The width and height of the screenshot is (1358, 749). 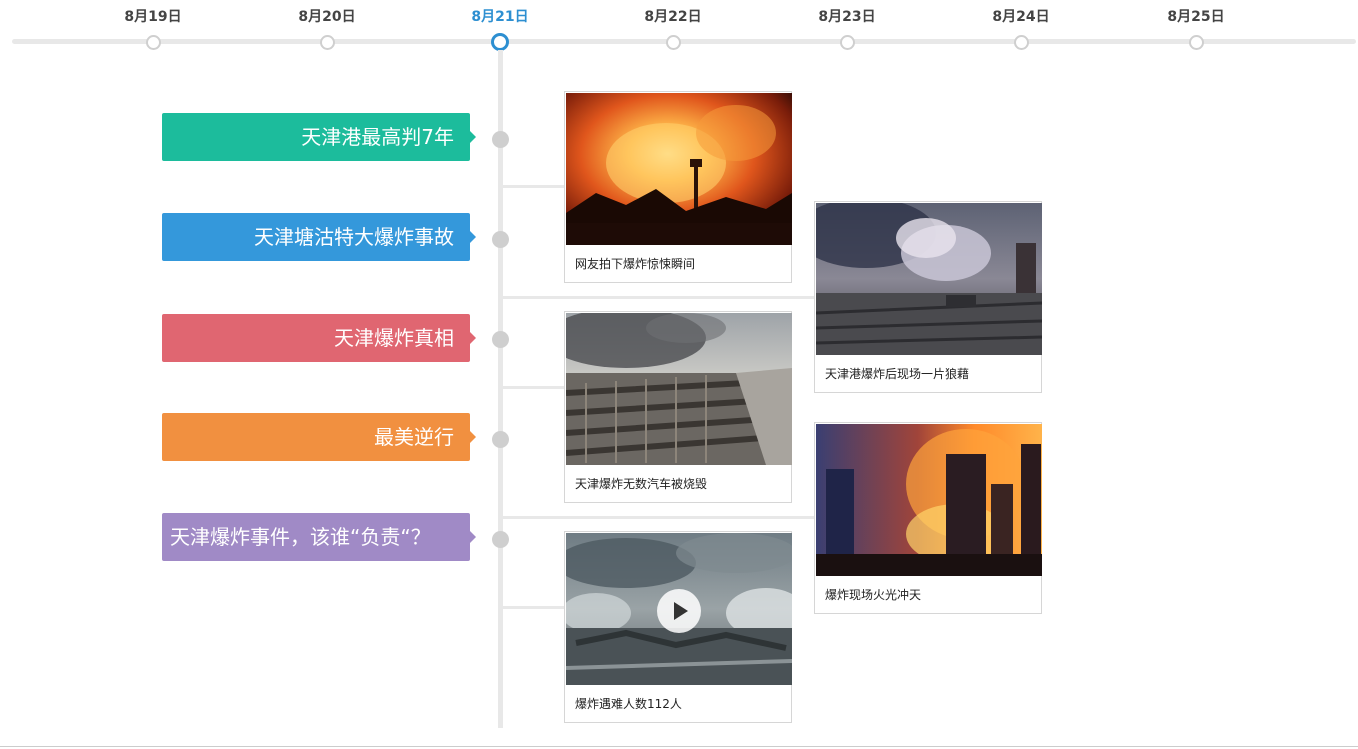 I want to click on vertical-timeline, so click(x=500, y=389).